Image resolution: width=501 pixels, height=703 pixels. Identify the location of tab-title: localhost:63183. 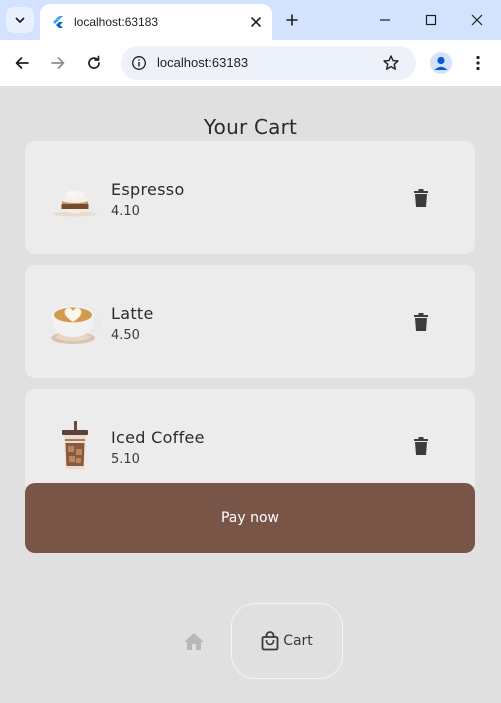
(116, 22).